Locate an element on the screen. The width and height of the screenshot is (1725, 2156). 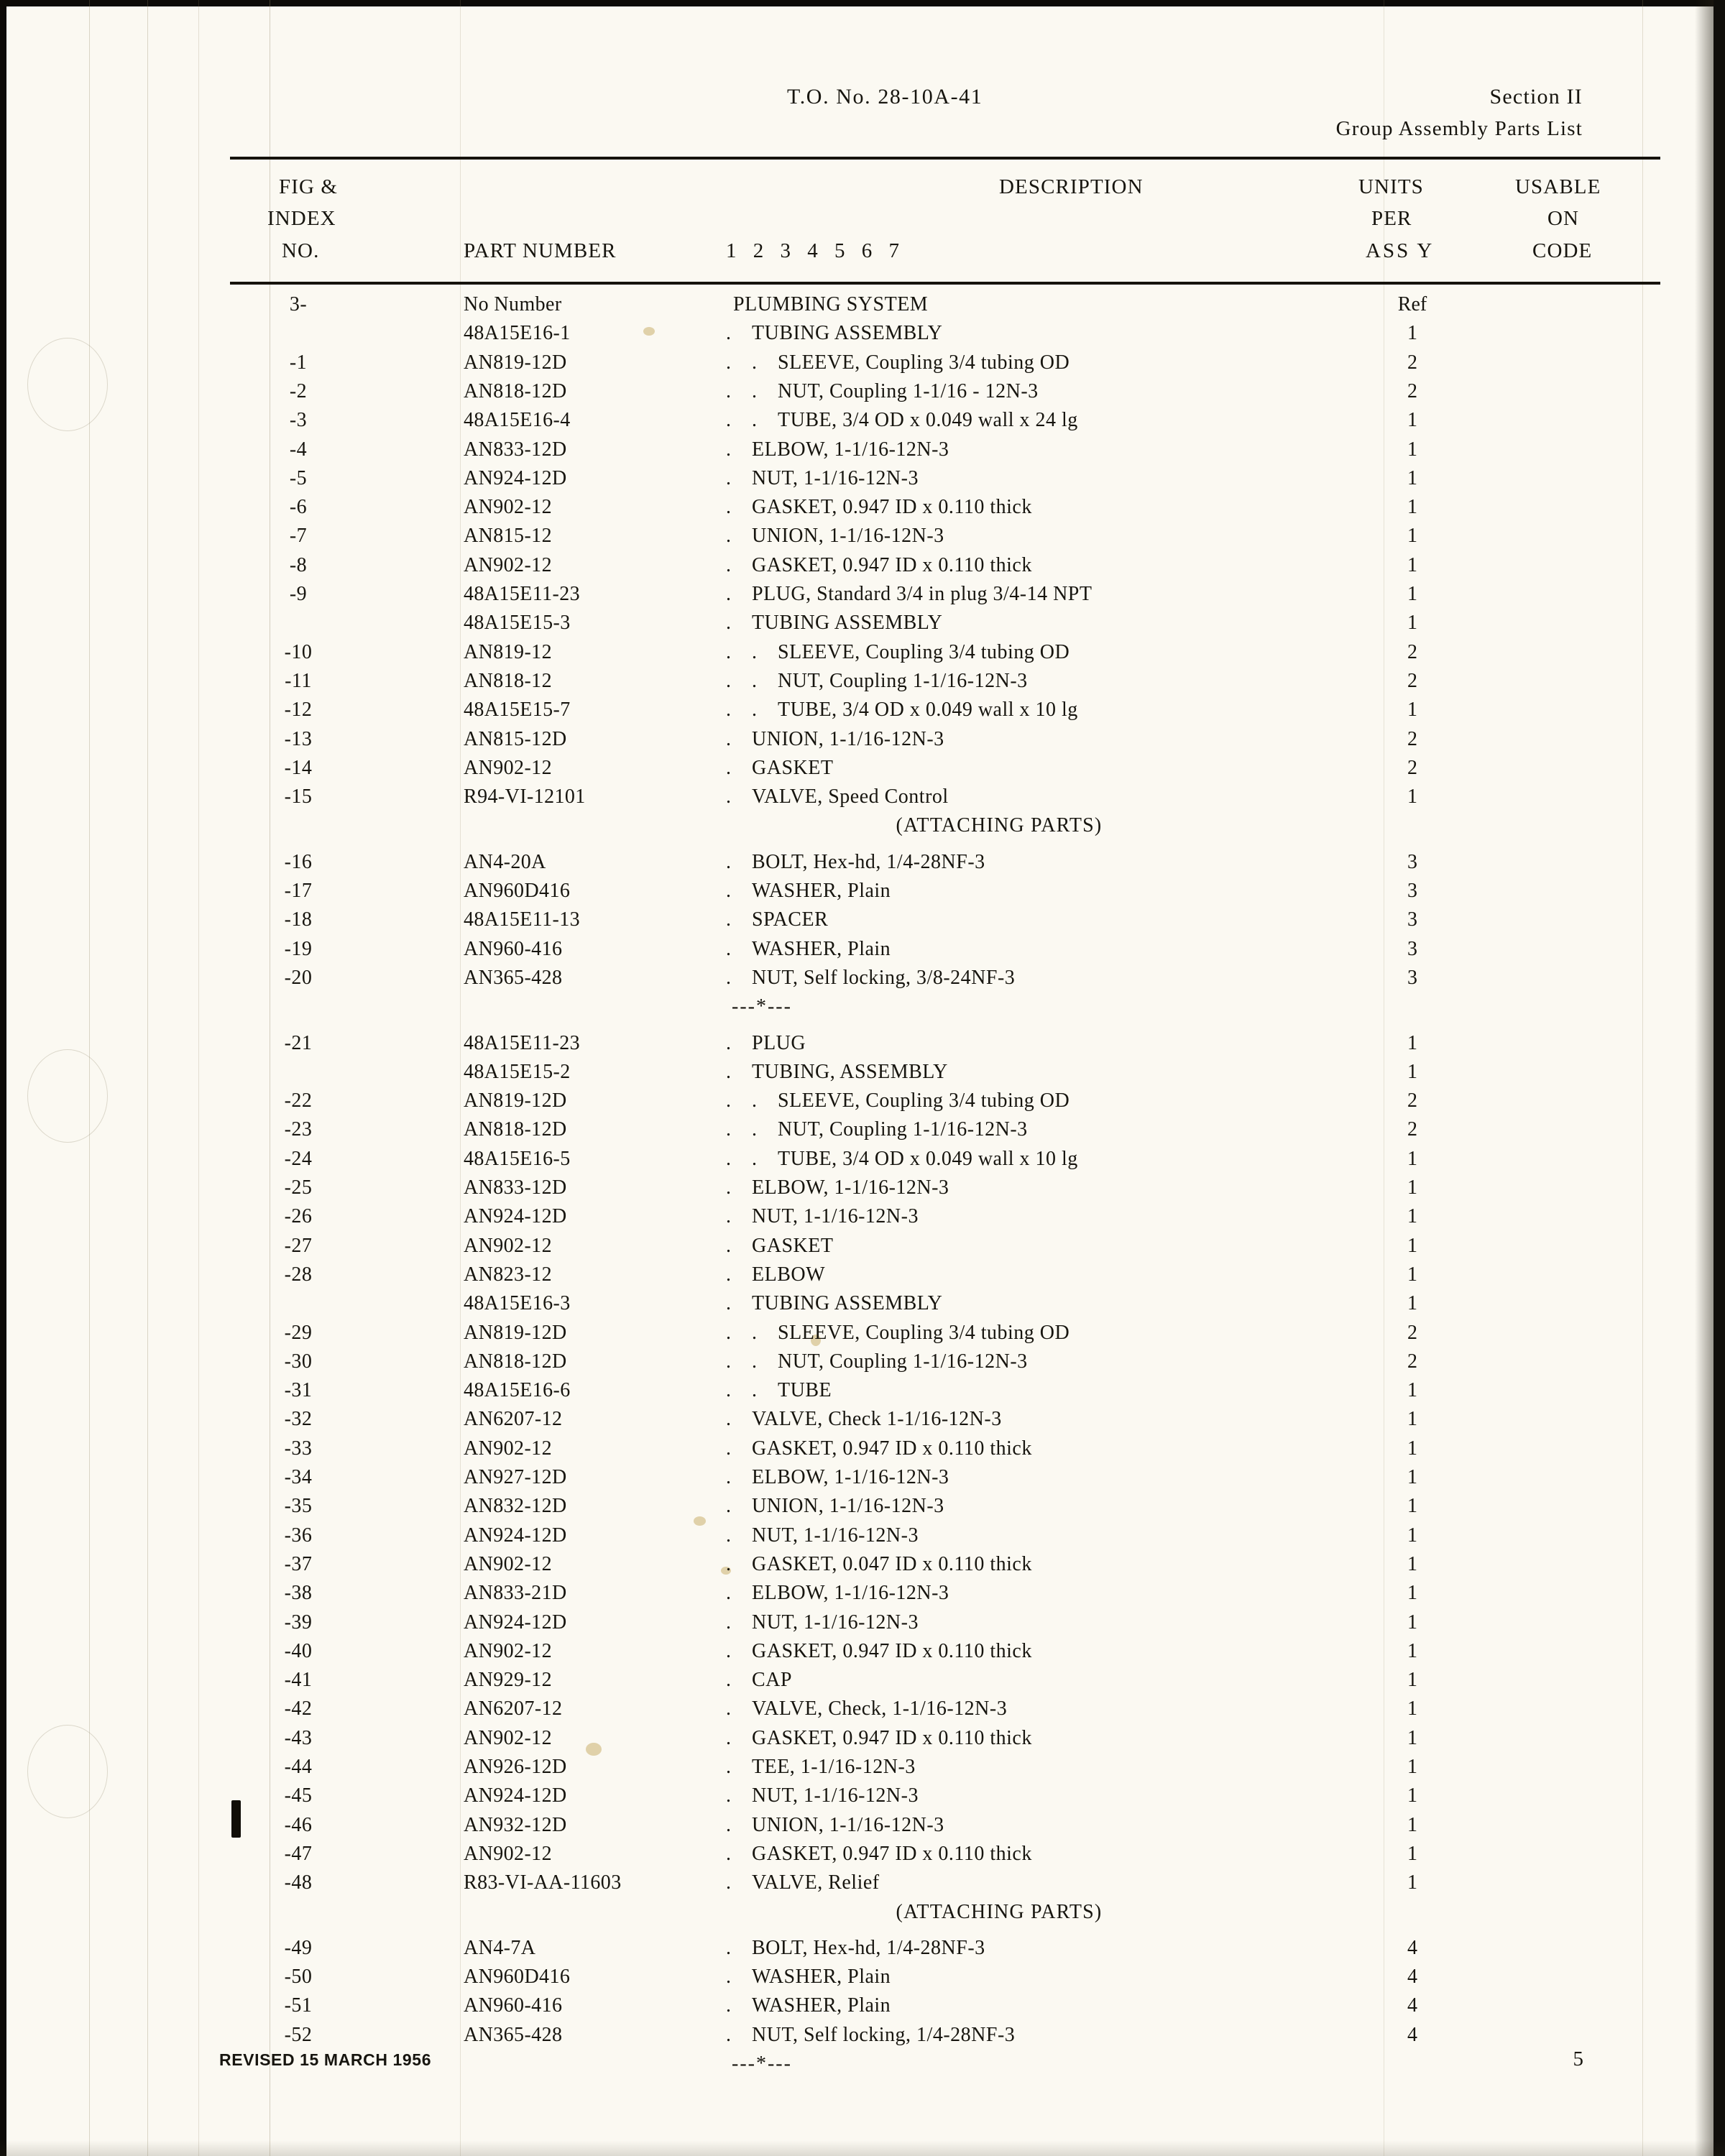
column-header-code: CODE is located at coordinates (1562, 250).